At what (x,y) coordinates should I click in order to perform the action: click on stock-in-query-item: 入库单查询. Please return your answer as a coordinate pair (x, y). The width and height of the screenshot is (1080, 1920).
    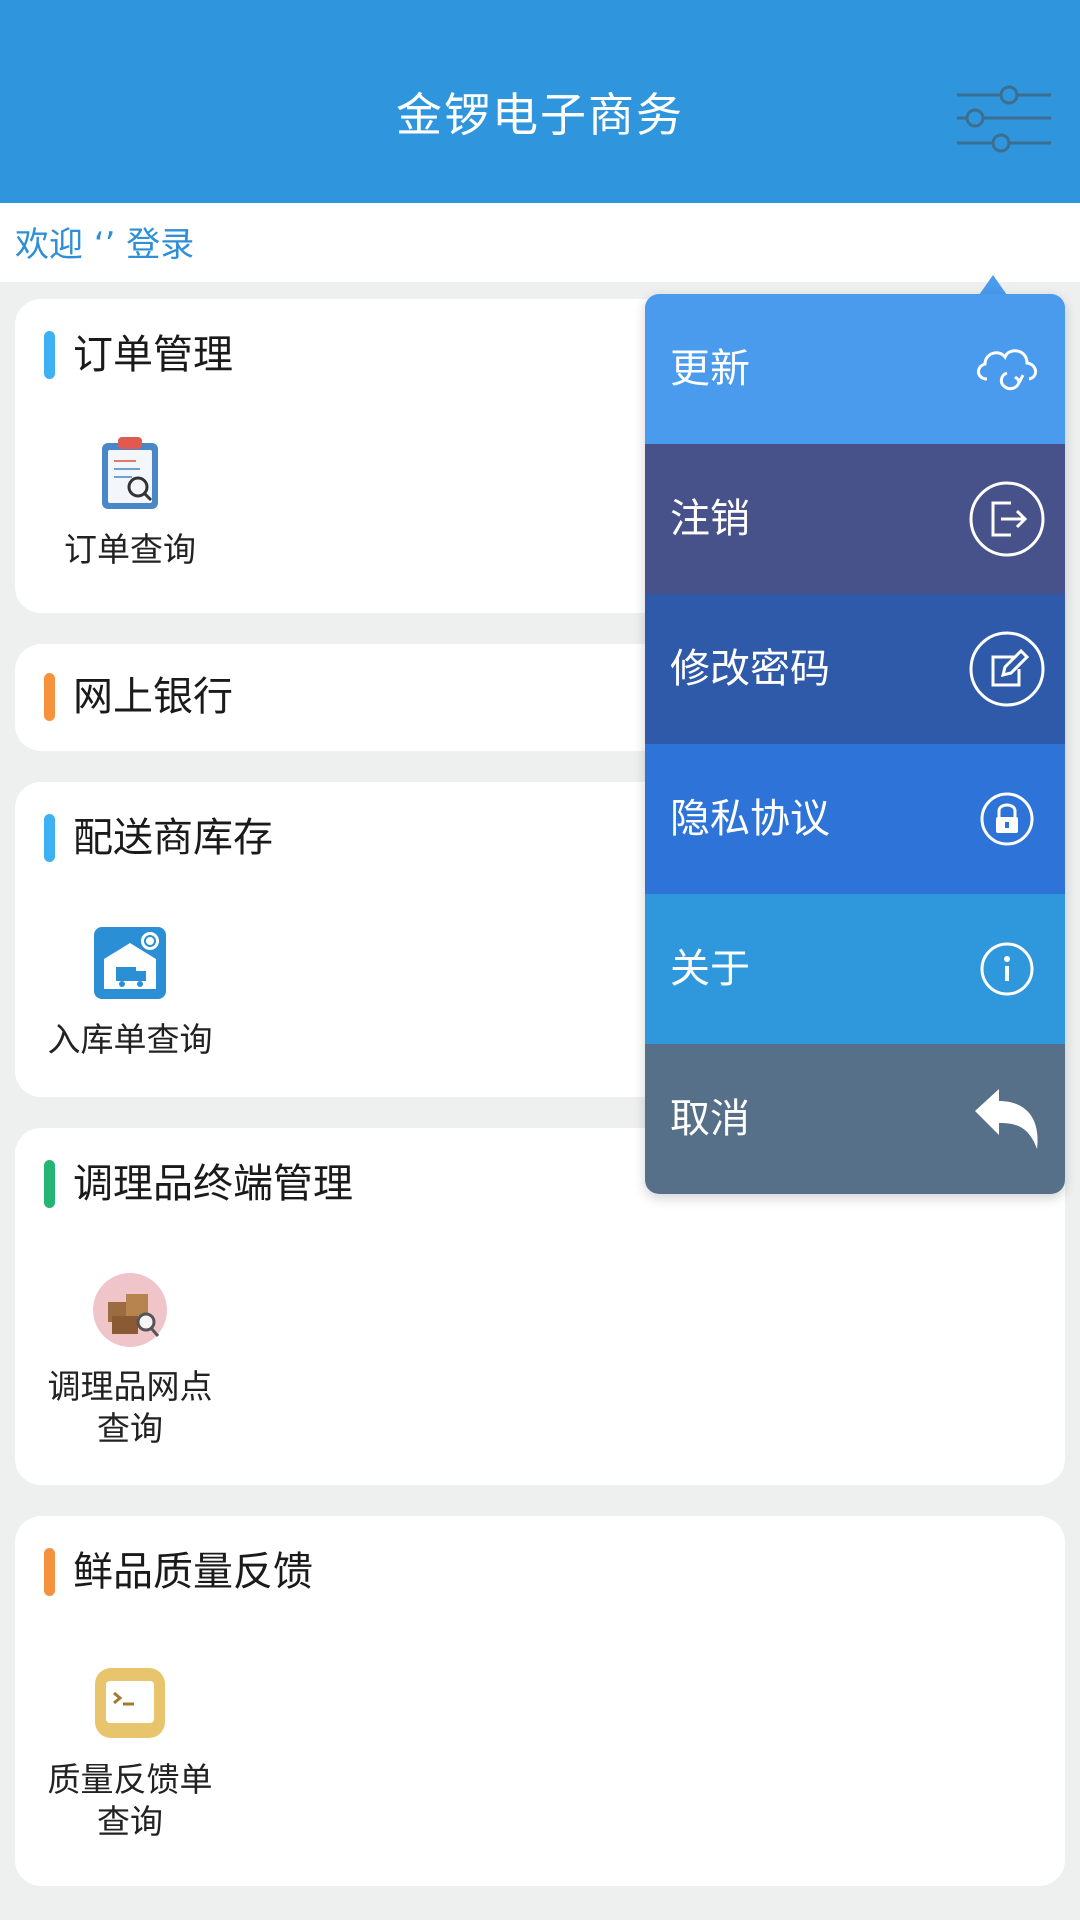
    Looking at the image, I should click on (130, 992).